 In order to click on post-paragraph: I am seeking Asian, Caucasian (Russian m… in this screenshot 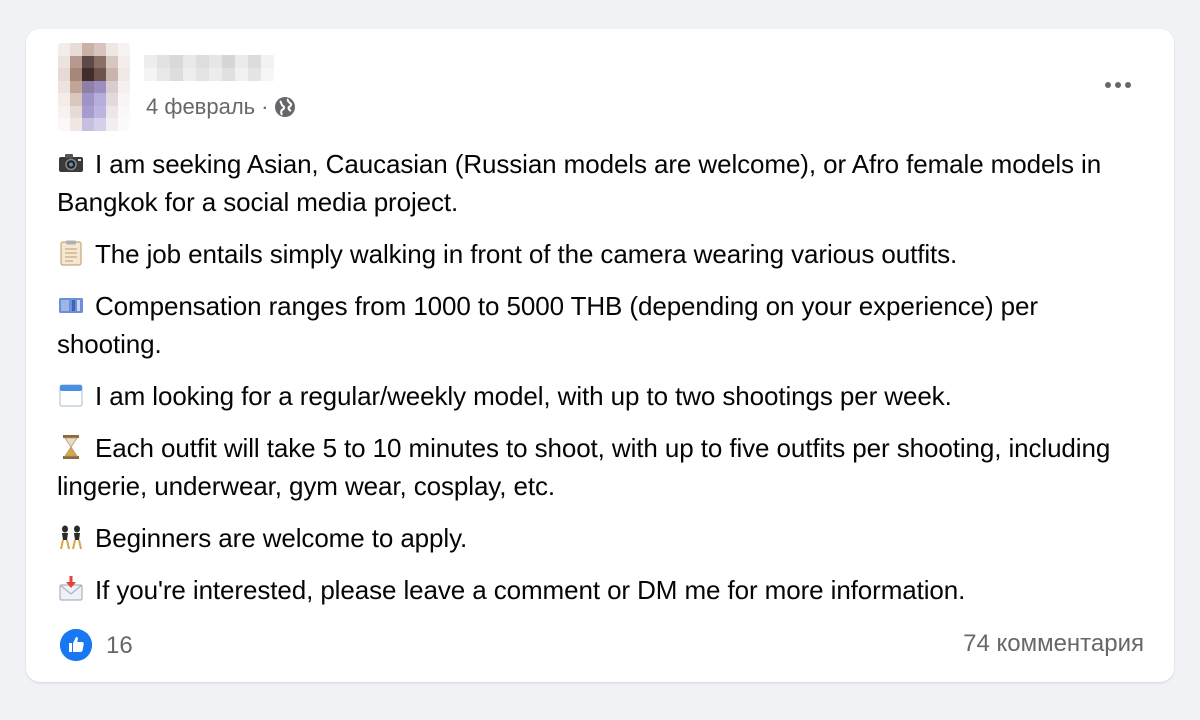, I will do `click(602, 183)`.